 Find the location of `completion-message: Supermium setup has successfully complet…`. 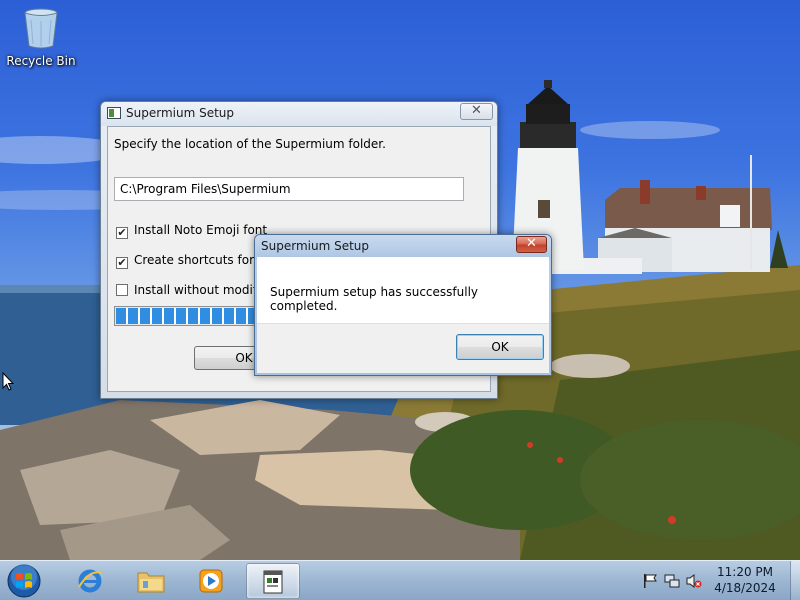

completion-message: Supermium setup has successfully complet… is located at coordinates (374, 299).